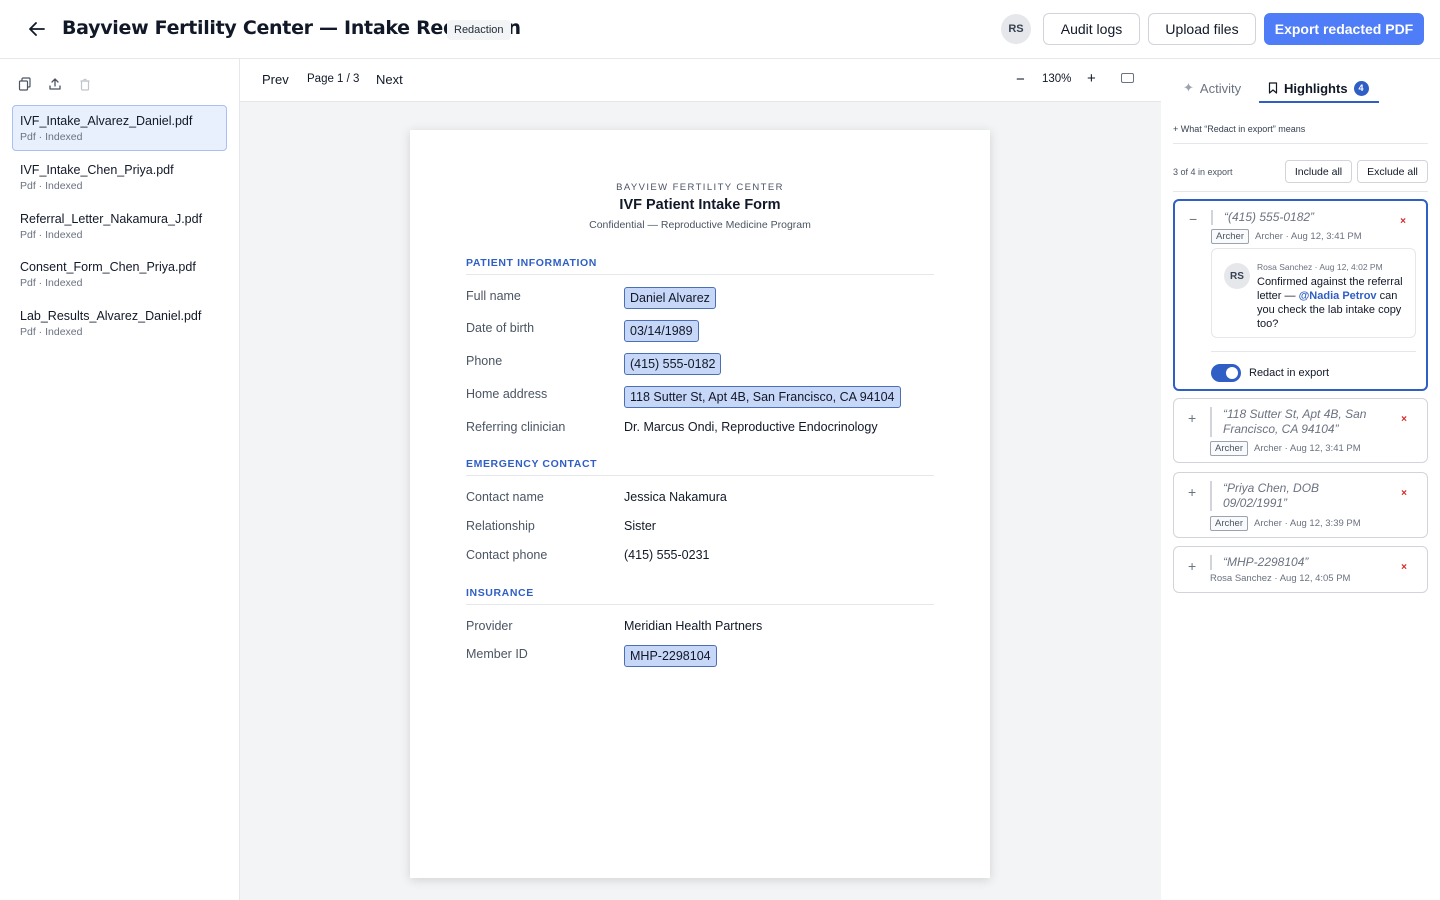 The height and width of the screenshot is (900, 1440). I want to click on upload-icon, so click(55, 84).